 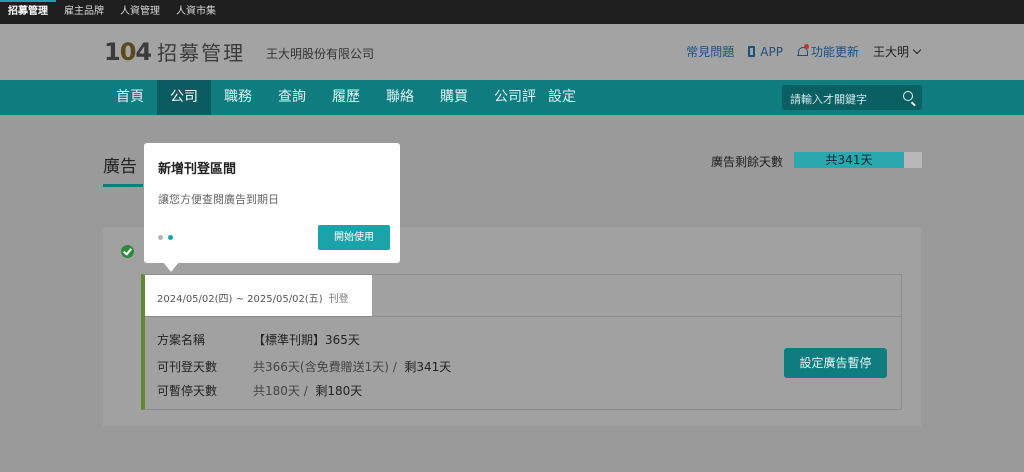 What do you see at coordinates (196, 12) in the screenshot?
I see `product-tab-hr-market: 人資市集` at bounding box center [196, 12].